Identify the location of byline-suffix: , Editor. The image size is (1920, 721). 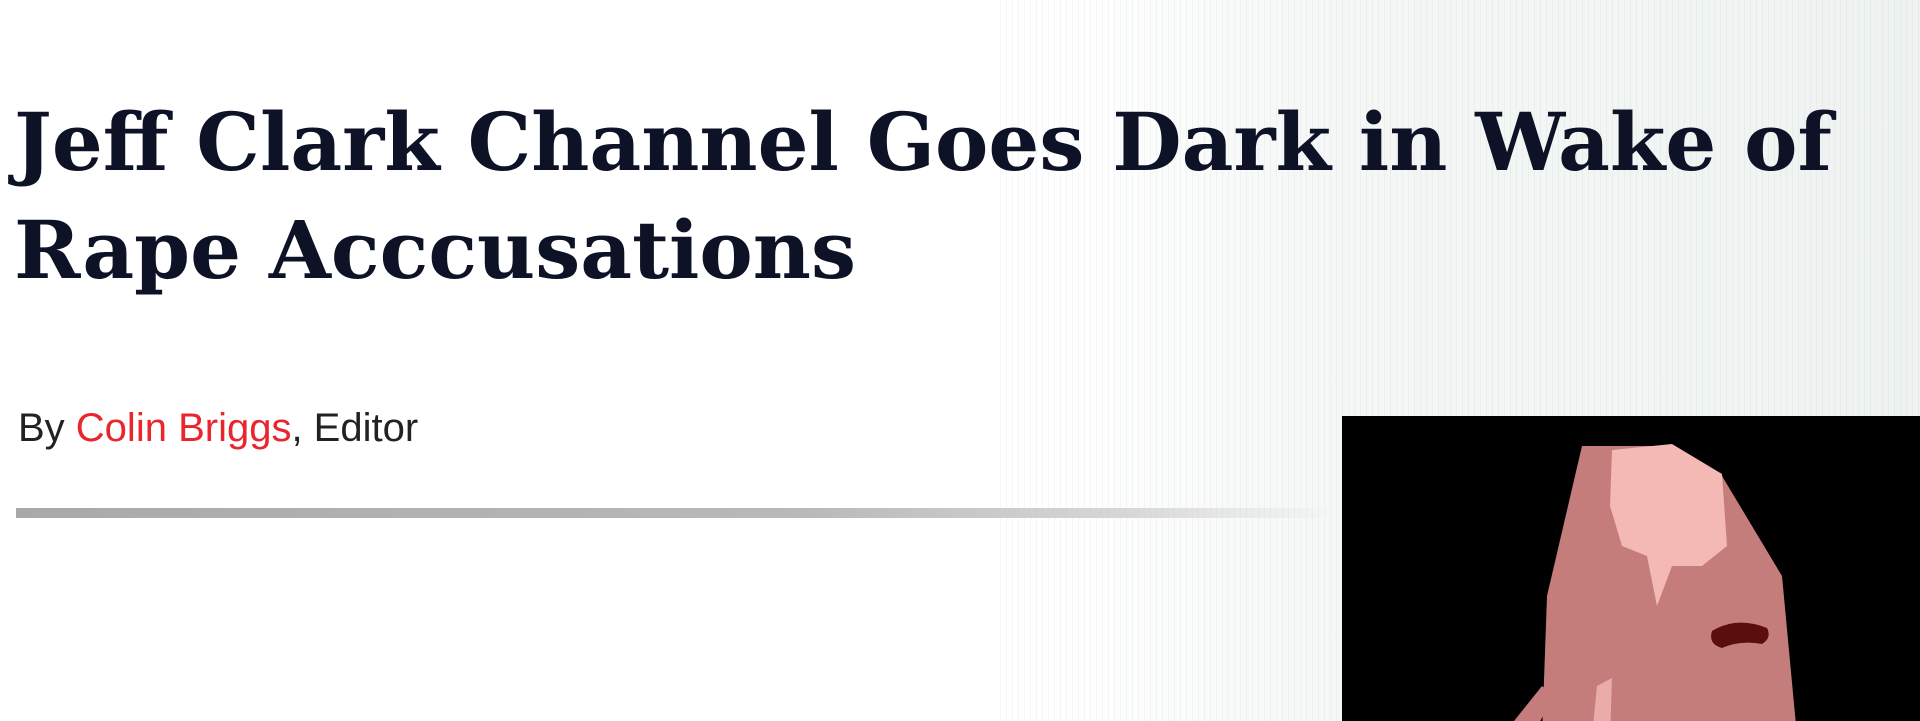
(355, 428).